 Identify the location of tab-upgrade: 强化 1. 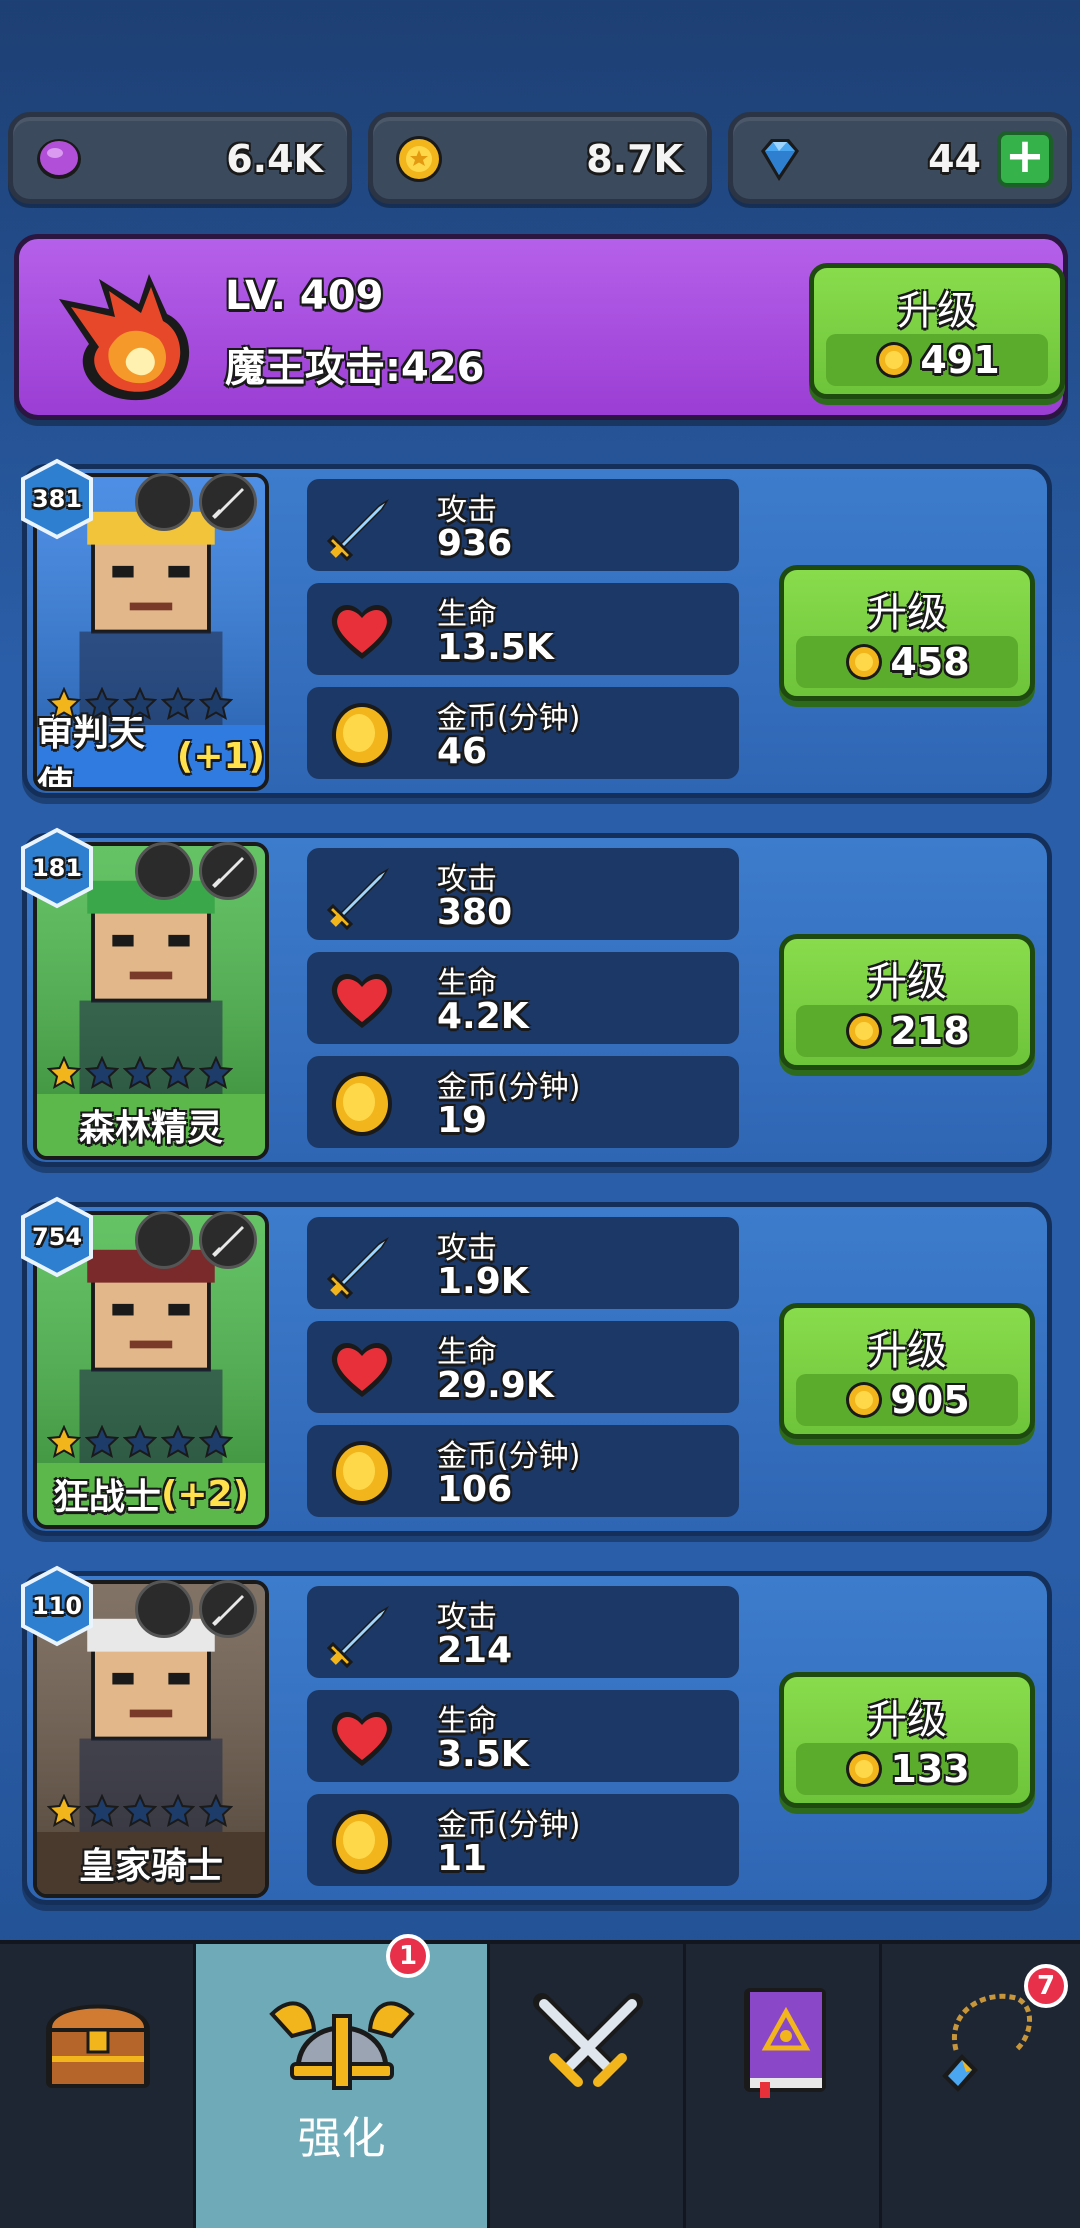
(343, 2081).